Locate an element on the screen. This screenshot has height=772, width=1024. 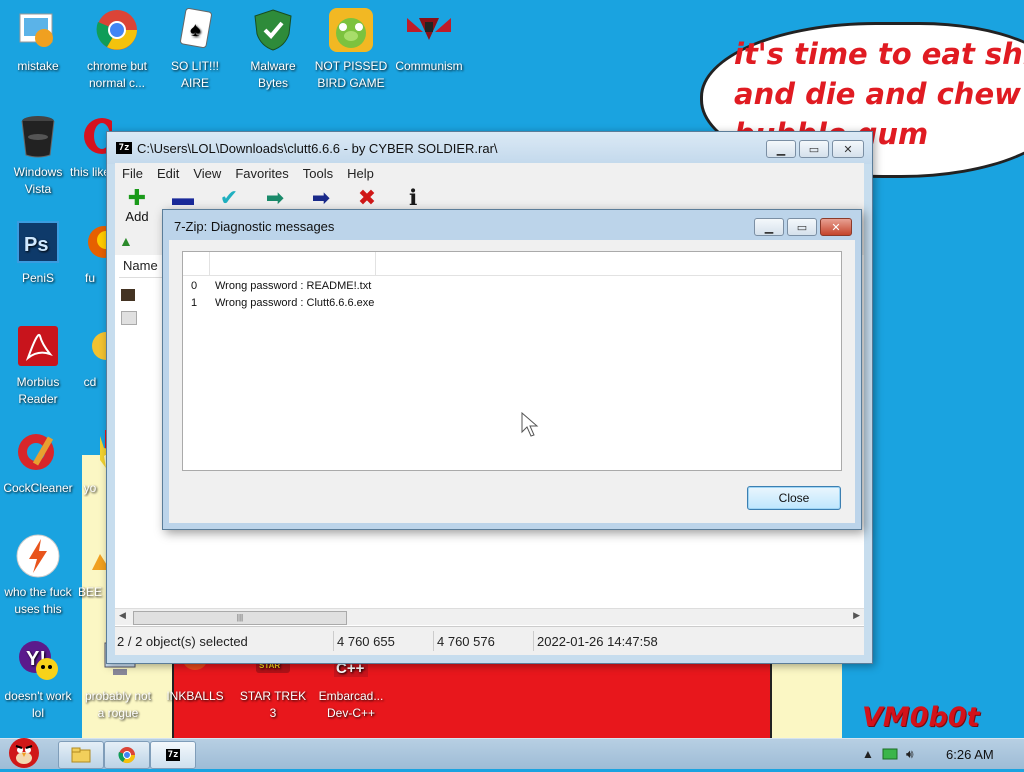
dialog-maximize-button: ▭ is located at coordinates (802, 227).